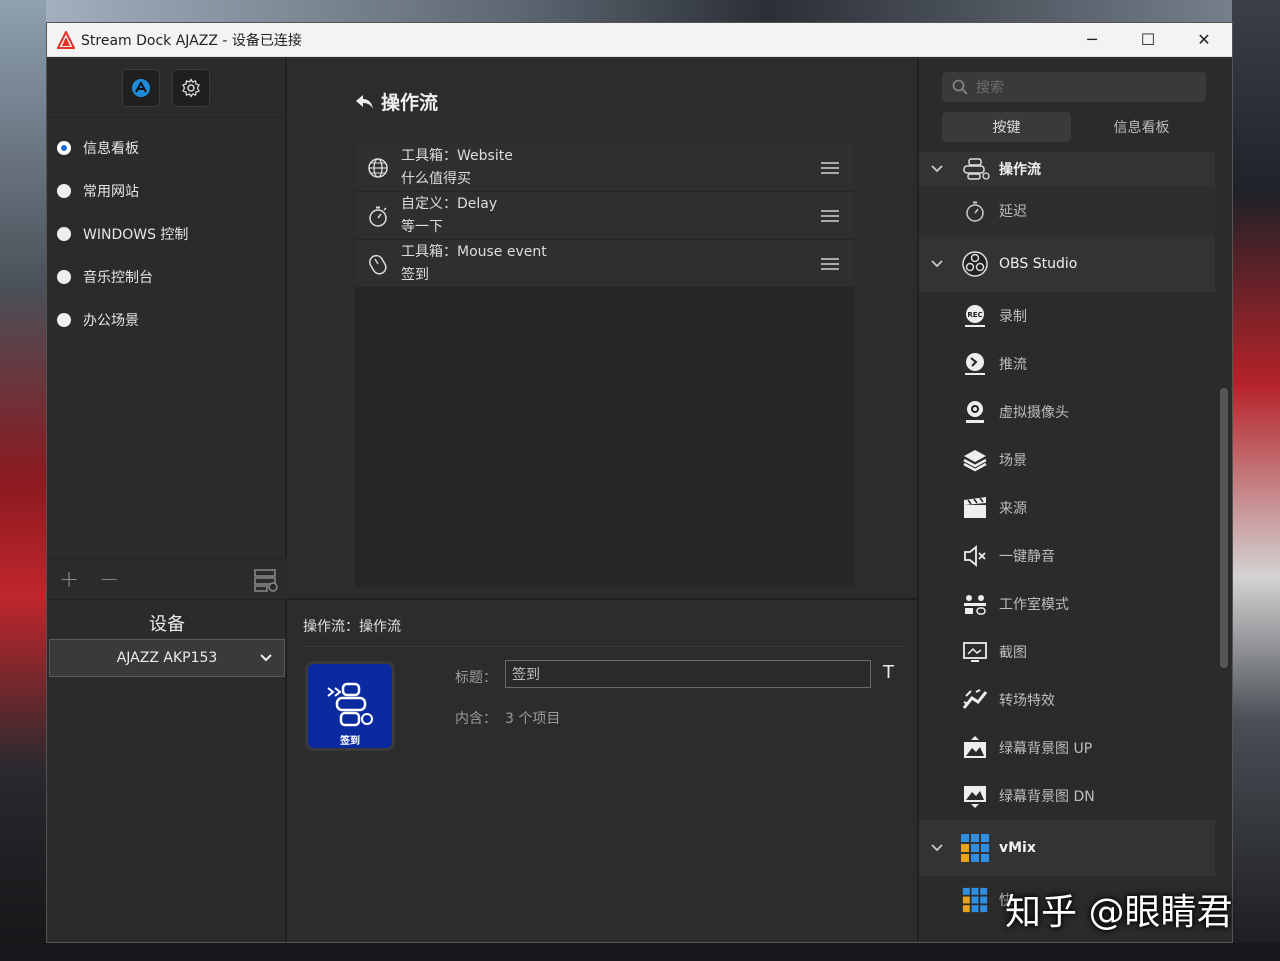 This screenshot has height=961, width=1280. What do you see at coordinates (1013, 653) in the screenshot?
I see `action-item-label: 截图` at bounding box center [1013, 653].